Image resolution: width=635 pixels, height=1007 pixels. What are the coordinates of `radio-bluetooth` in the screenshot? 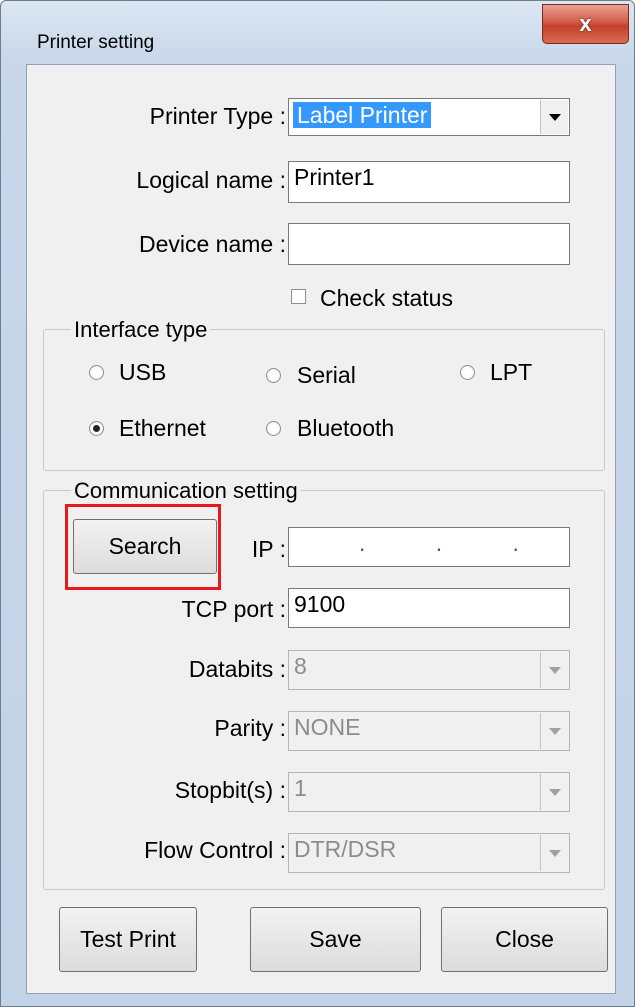 It's located at (273, 428).